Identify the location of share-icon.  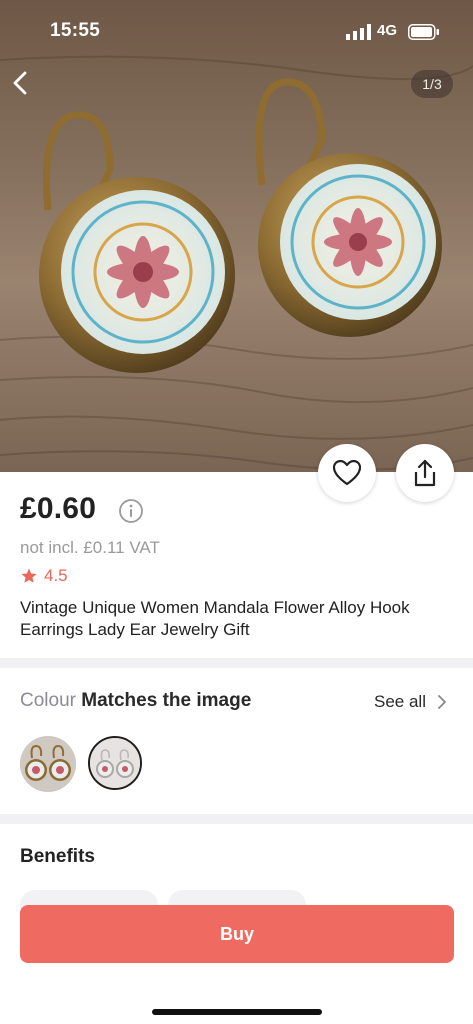
(425, 473).